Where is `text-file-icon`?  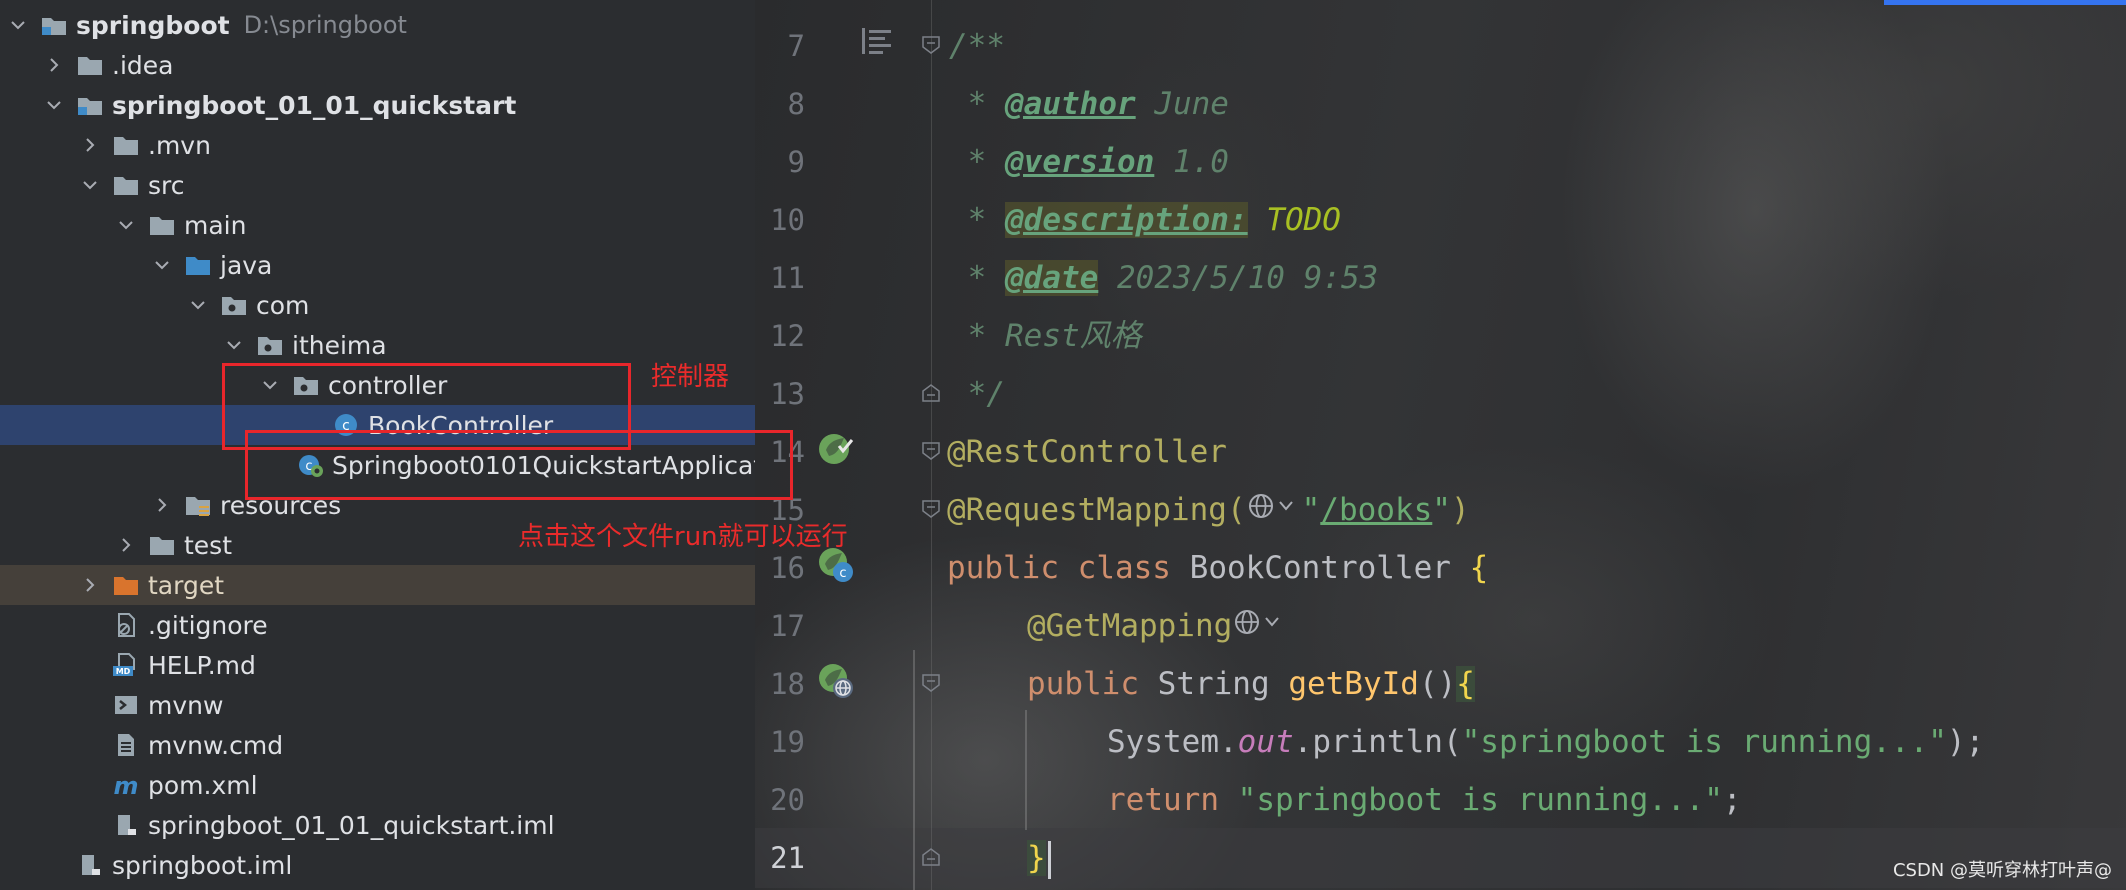
text-file-icon is located at coordinates (126, 745).